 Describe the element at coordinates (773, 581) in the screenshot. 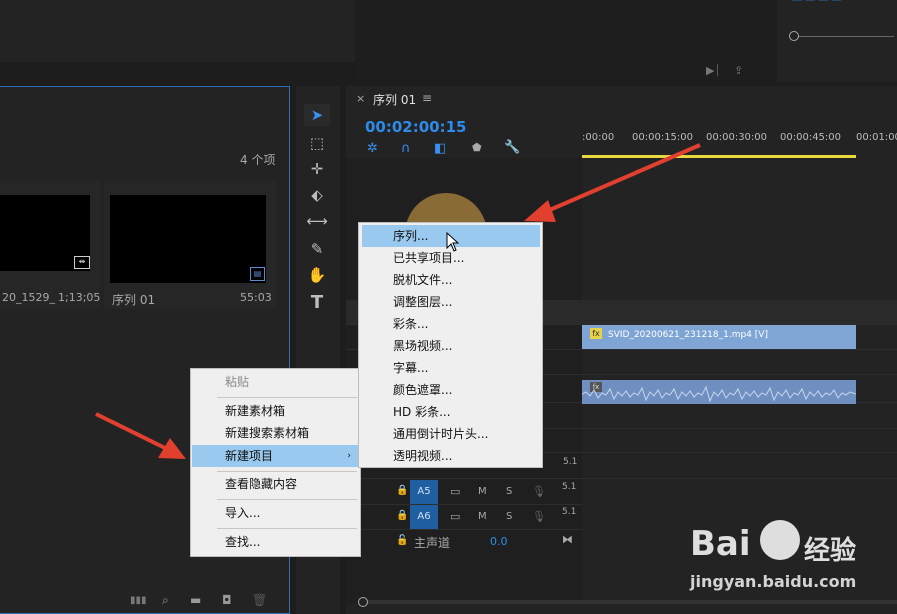

I see `watermark-url: jingyan.baidu.com` at that location.